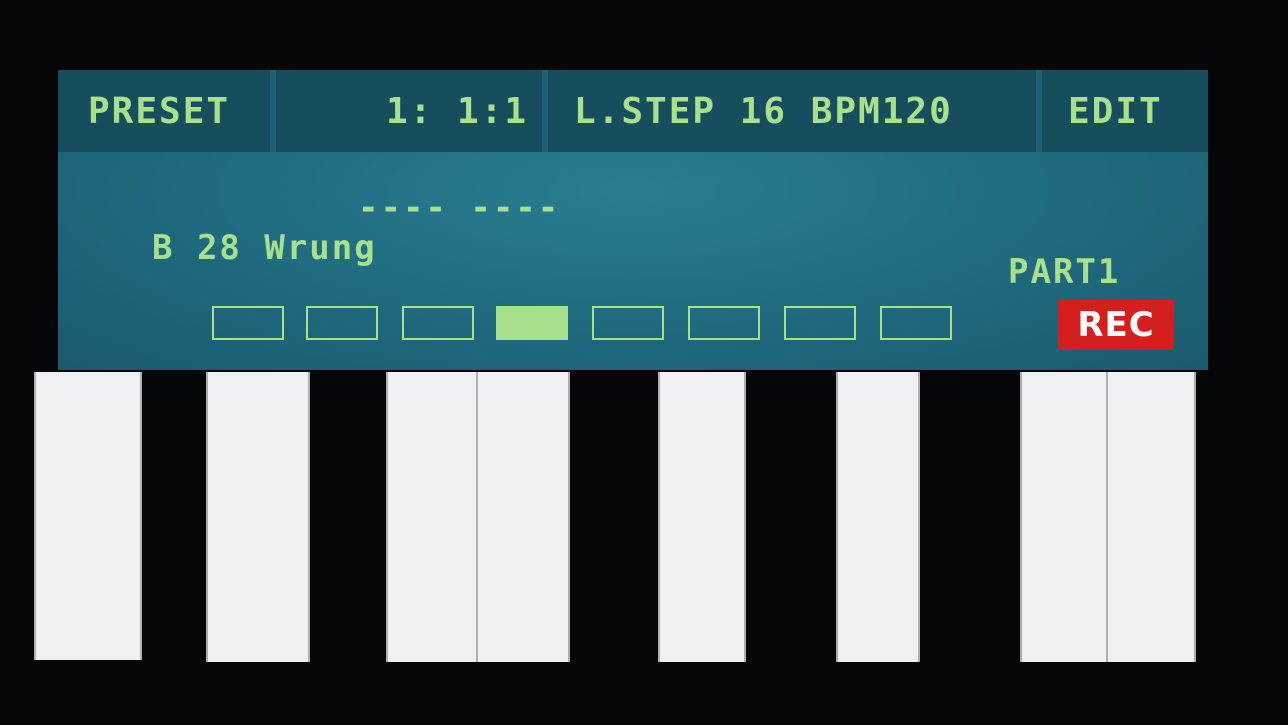 The width and height of the screenshot is (1288, 725). What do you see at coordinates (1064, 272) in the screenshot?
I see `part-label: PART1` at bounding box center [1064, 272].